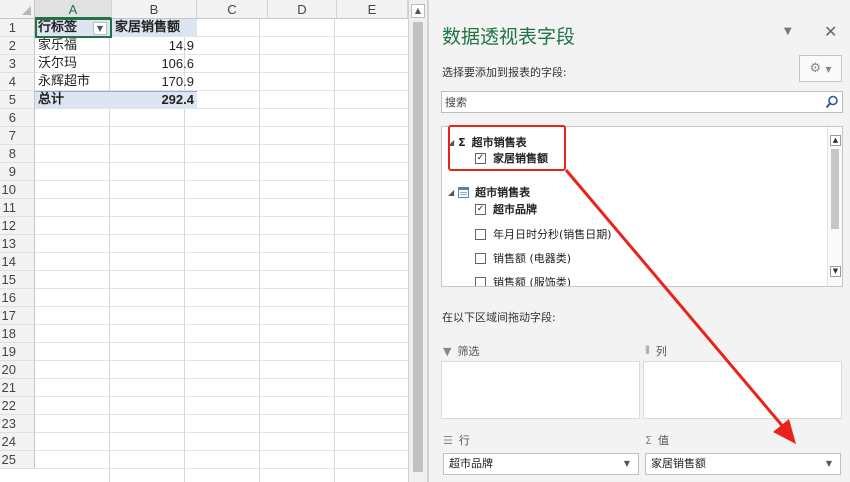  What do you see at coordinates (471, 463) in the screenshot?
I see `rows-field-label: 超市品牌` at bounding box center [471, 463].